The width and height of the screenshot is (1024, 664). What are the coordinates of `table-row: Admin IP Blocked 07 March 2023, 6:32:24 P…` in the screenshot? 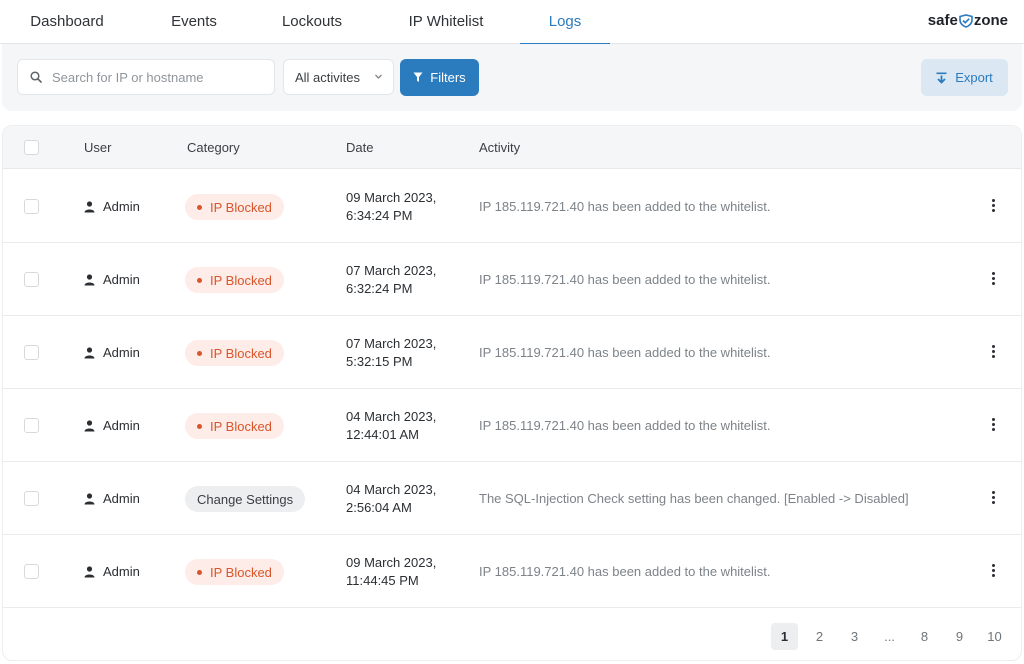 It's located at (512, 279).